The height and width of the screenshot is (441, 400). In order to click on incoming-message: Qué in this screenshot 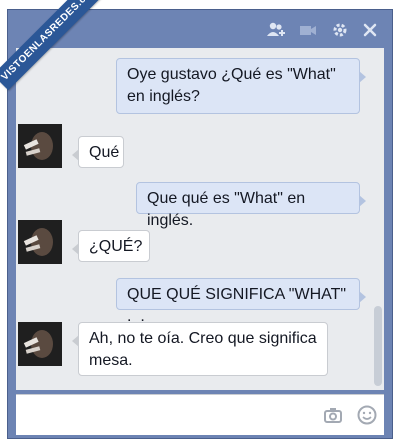, I will do `click(98, 152)`.